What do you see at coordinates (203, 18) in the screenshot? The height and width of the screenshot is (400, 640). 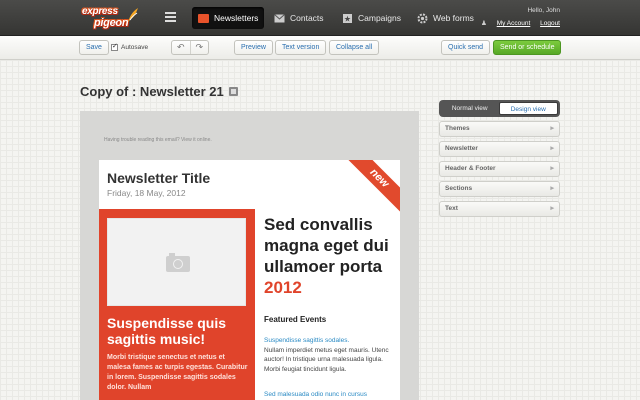 I see `newsletter-icon` at bounding box center [203, 18].